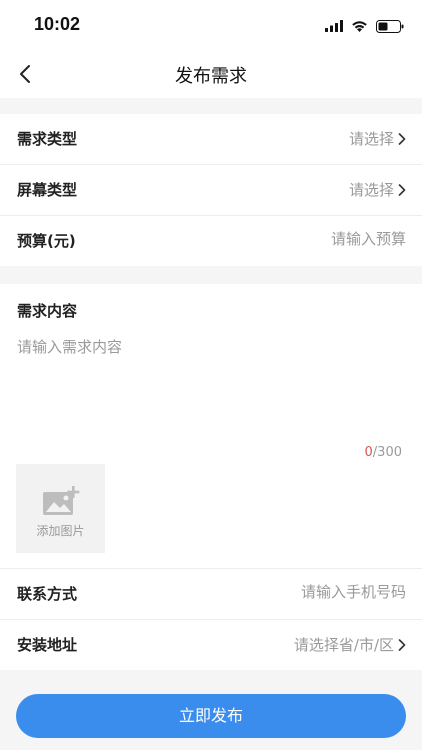 The image size is (422, 750). I want to click on demand-type-select: 请选择, so click(377, 138).